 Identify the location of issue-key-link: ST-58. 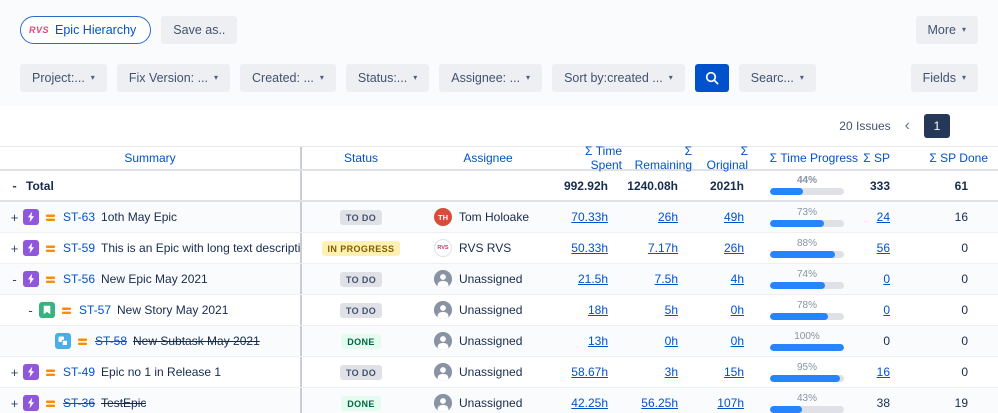
(111, 341).